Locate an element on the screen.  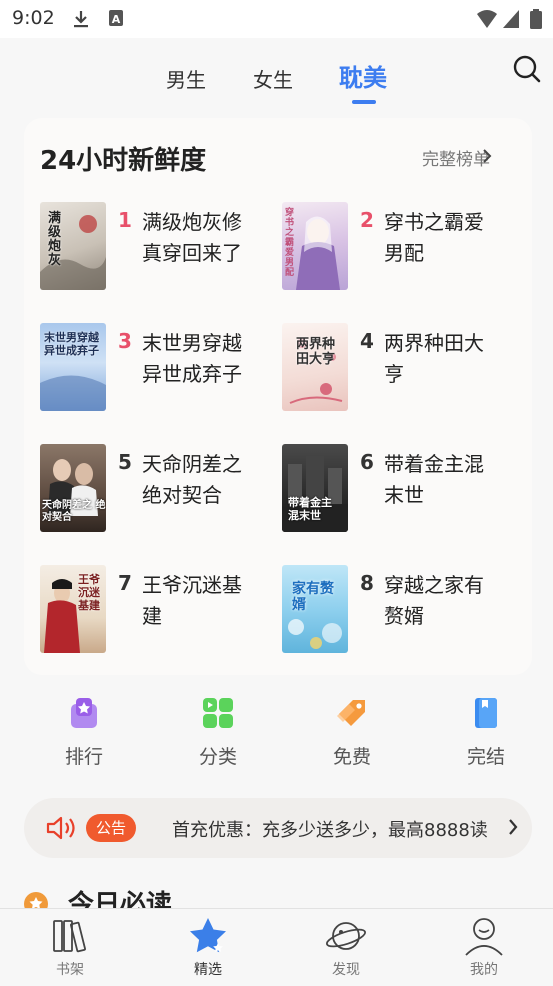
cover-title: 带着金主 混末世 is located at coordinates (310, 509).